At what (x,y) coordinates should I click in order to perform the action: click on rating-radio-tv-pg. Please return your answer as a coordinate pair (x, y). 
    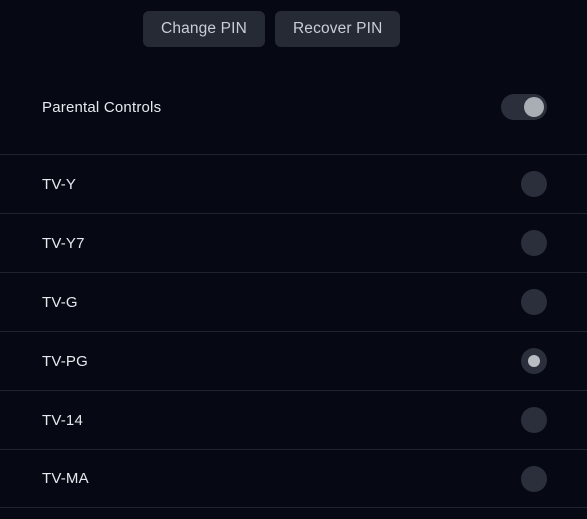
    Looking at the image, I should click on (534, 361).